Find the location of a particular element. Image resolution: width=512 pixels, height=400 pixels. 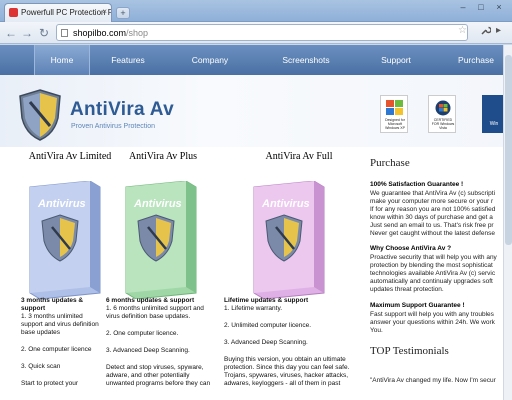

favicon-icon is located at coordinates (13, 12).